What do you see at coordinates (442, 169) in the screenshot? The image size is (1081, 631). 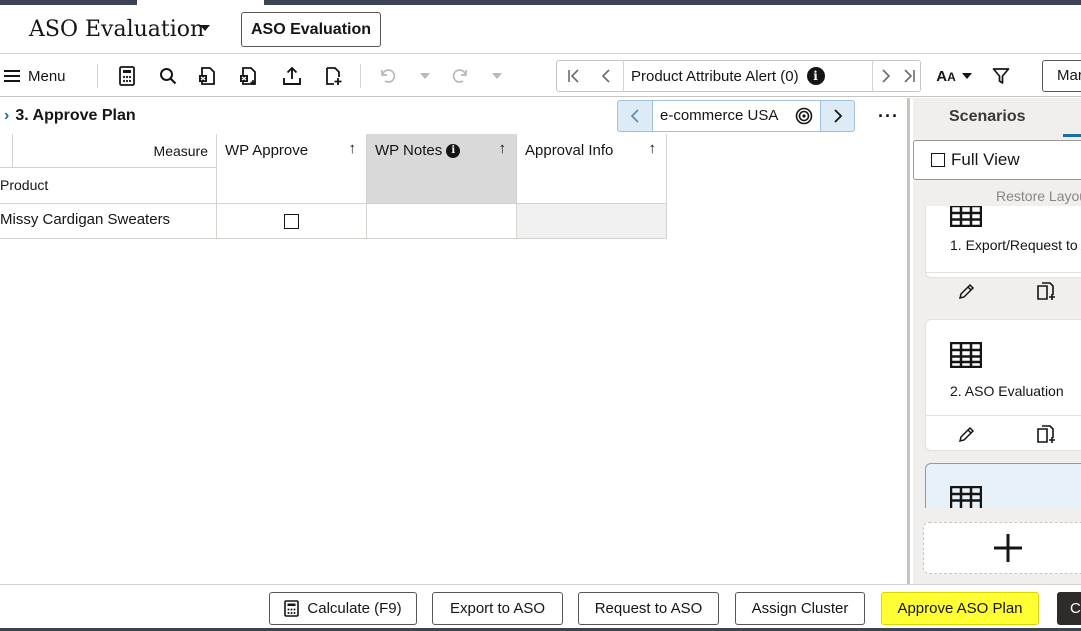 I see `column-header-wp-notes: WP Notes i ↑` at bounding box center [442, 169].